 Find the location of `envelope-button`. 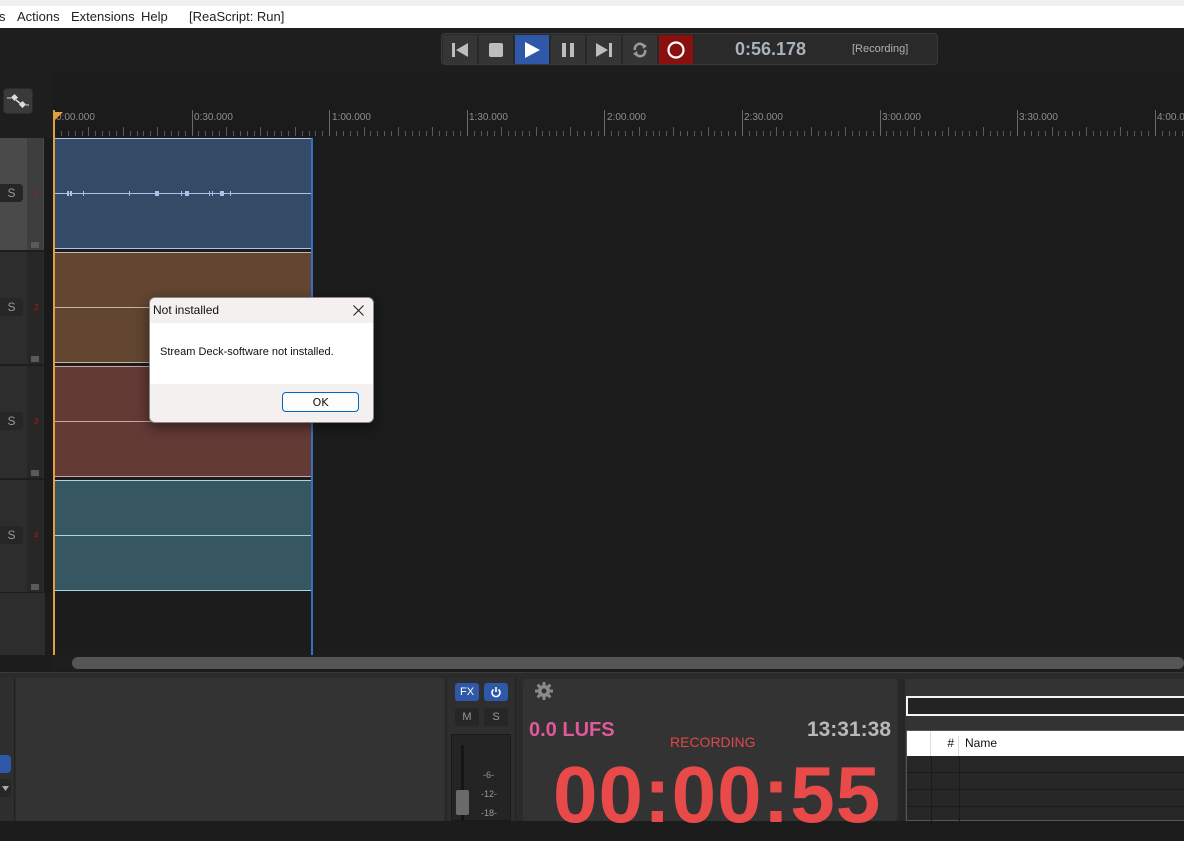

envelope-button is located at coordinates (18, 101).